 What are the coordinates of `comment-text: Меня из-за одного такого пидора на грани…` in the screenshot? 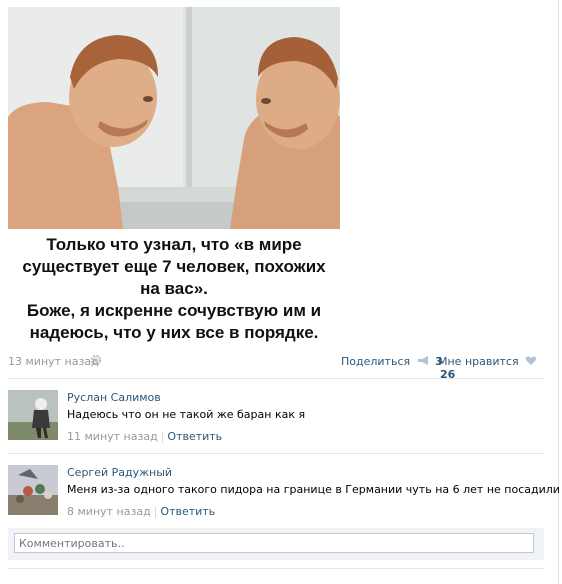 It's located at (313, 489).